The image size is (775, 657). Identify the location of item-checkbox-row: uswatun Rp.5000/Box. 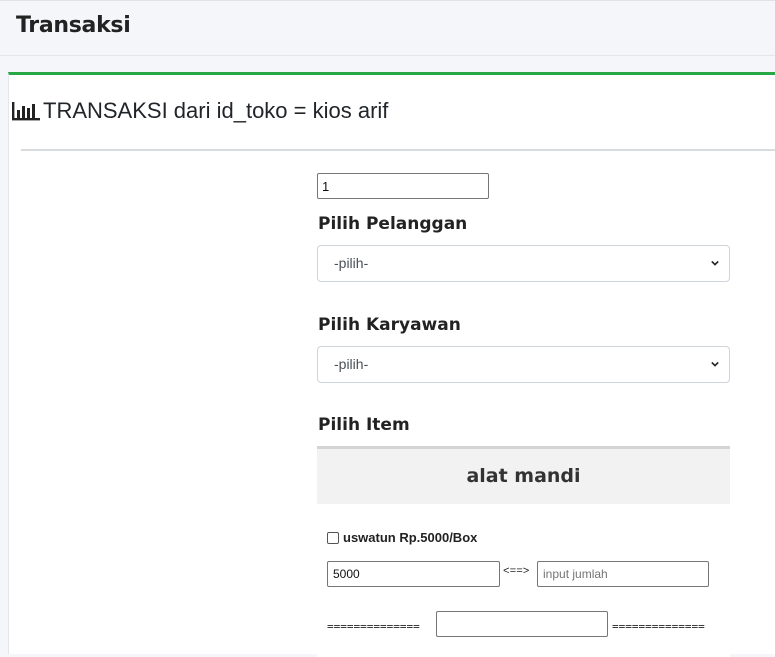
(402, 537).